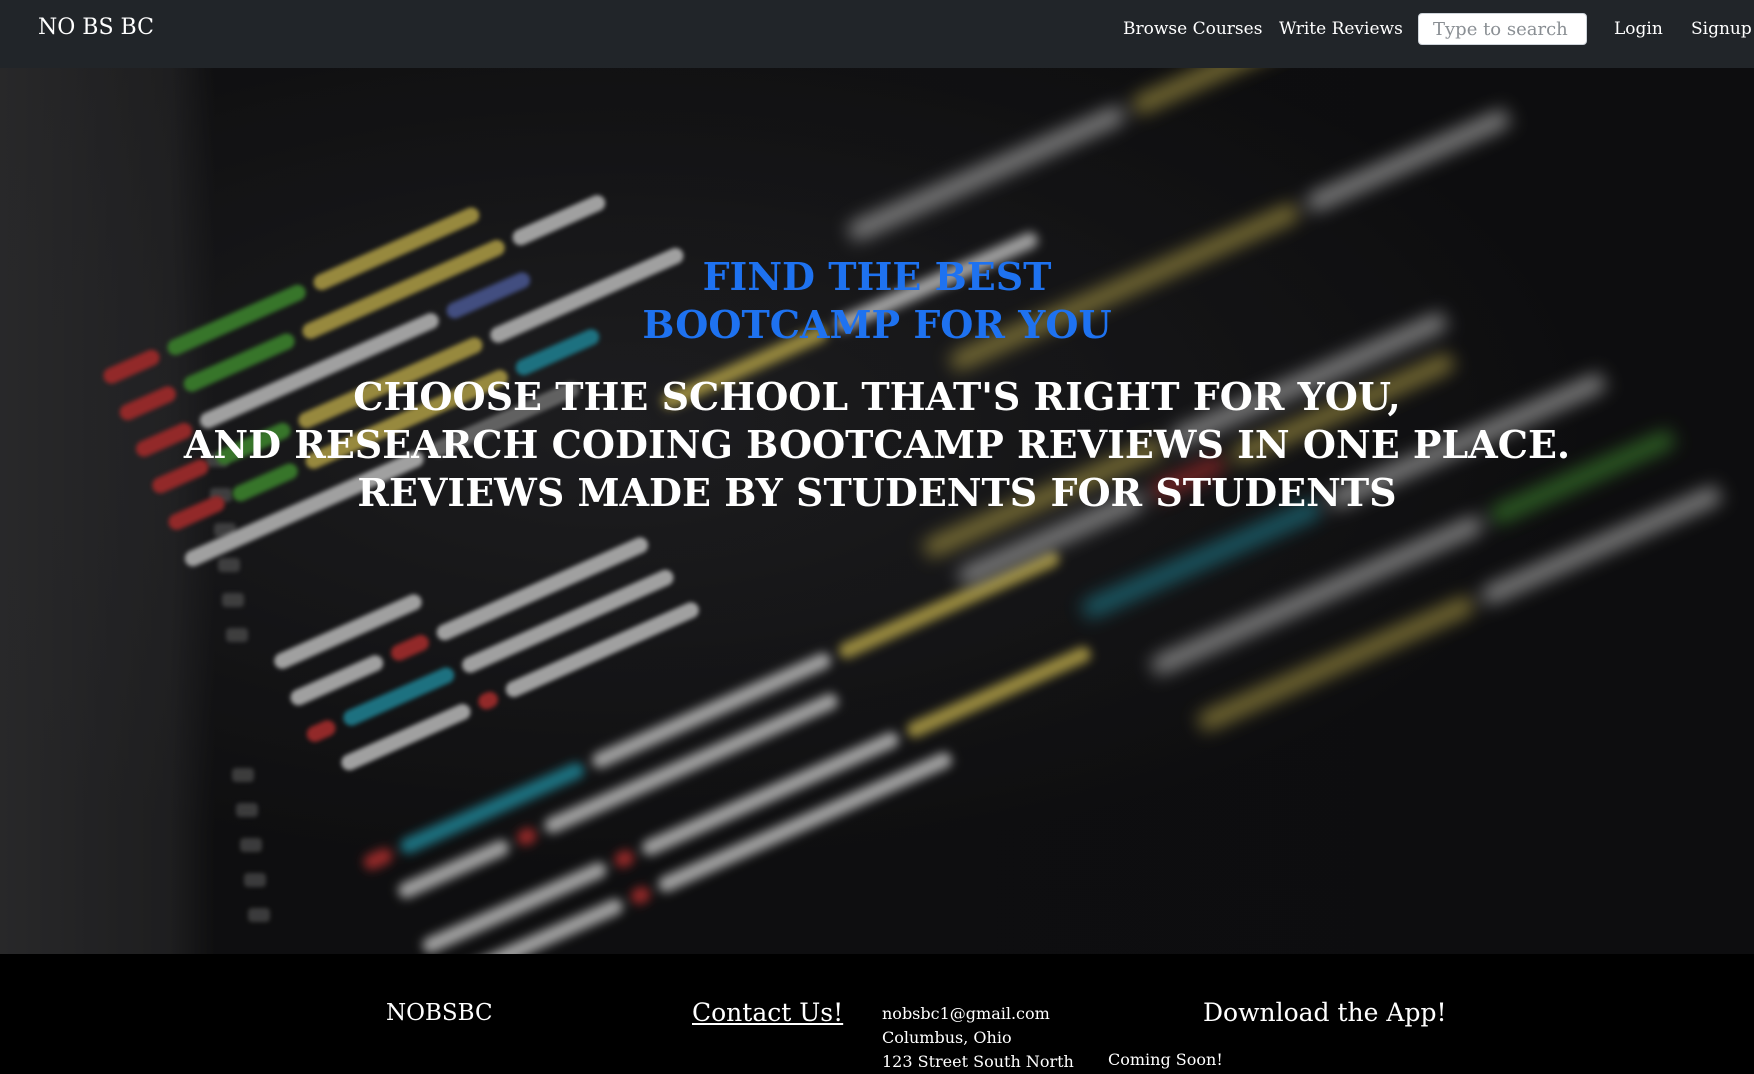  Describe the element at coordinates (877, 396) in the screenshot. I see `hero-subheading-line-1: CHOOSE THE SCHOOL THAT'S RIGHT FOR YOU,` at that location.